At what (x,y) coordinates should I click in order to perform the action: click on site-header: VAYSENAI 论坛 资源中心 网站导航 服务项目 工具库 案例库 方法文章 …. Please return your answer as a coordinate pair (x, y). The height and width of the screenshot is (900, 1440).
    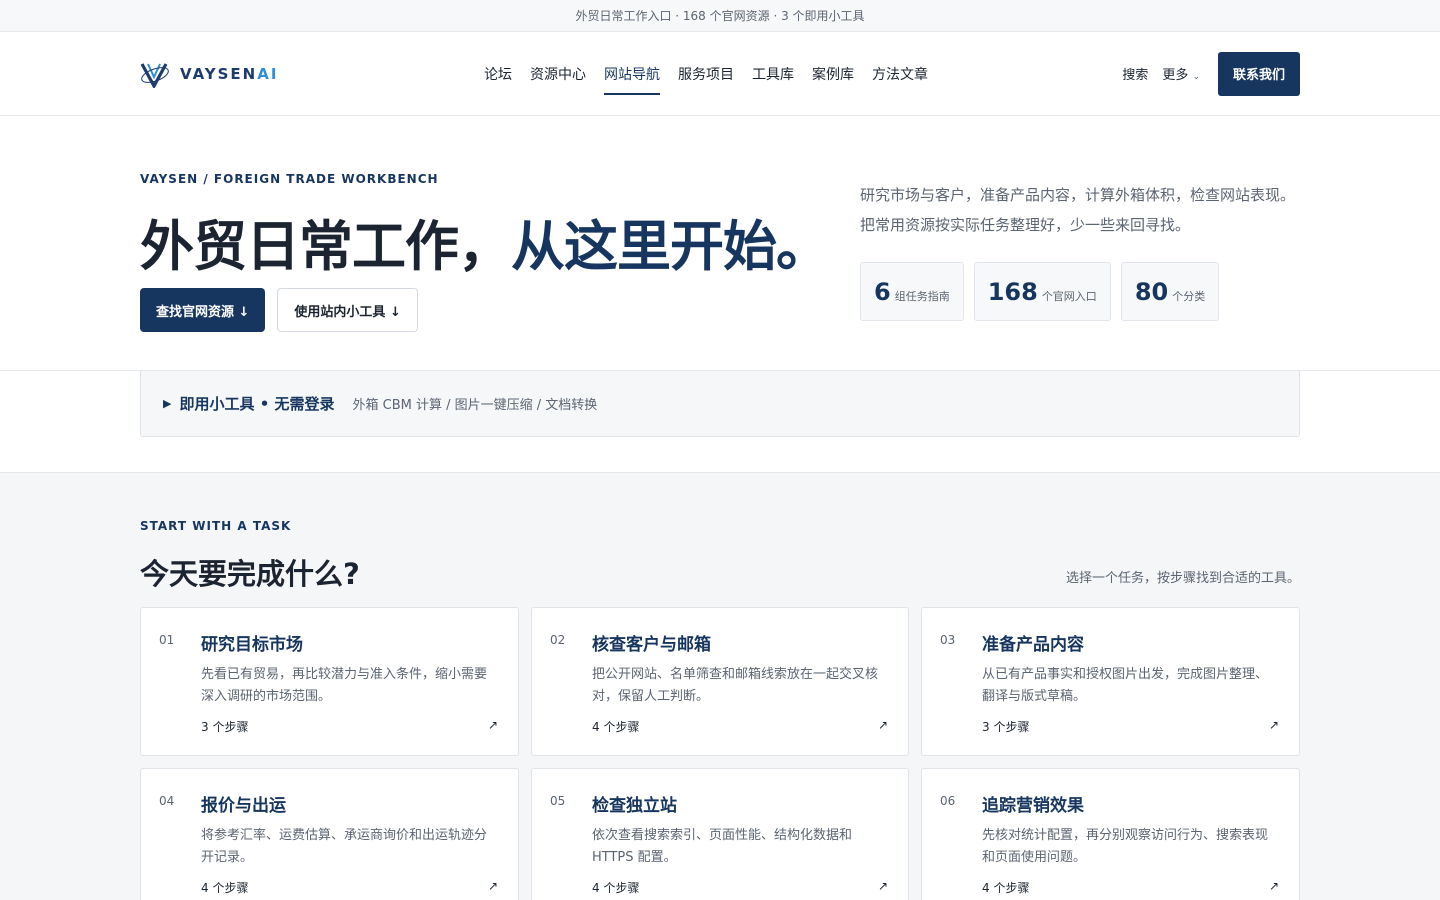
    Looking at the image, I should click on (720, 74).